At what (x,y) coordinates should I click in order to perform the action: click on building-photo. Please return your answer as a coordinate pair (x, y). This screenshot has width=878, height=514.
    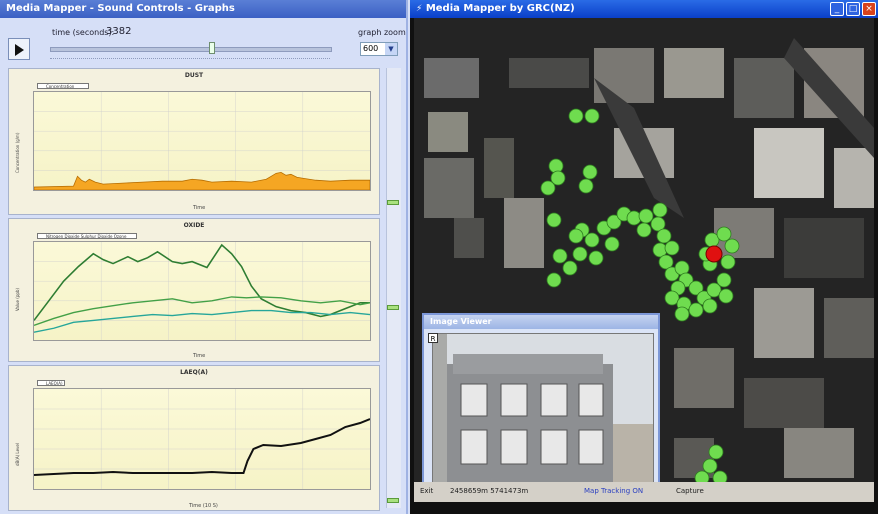
    Looking at the image, I should click on (543, 408).